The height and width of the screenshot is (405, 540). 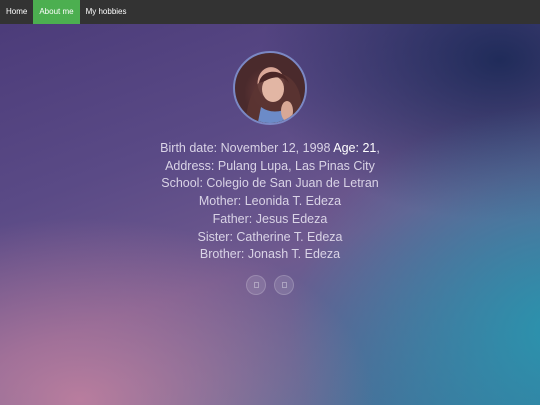 I want to click on nav-about-me: About me, so click(x=56, y=12).